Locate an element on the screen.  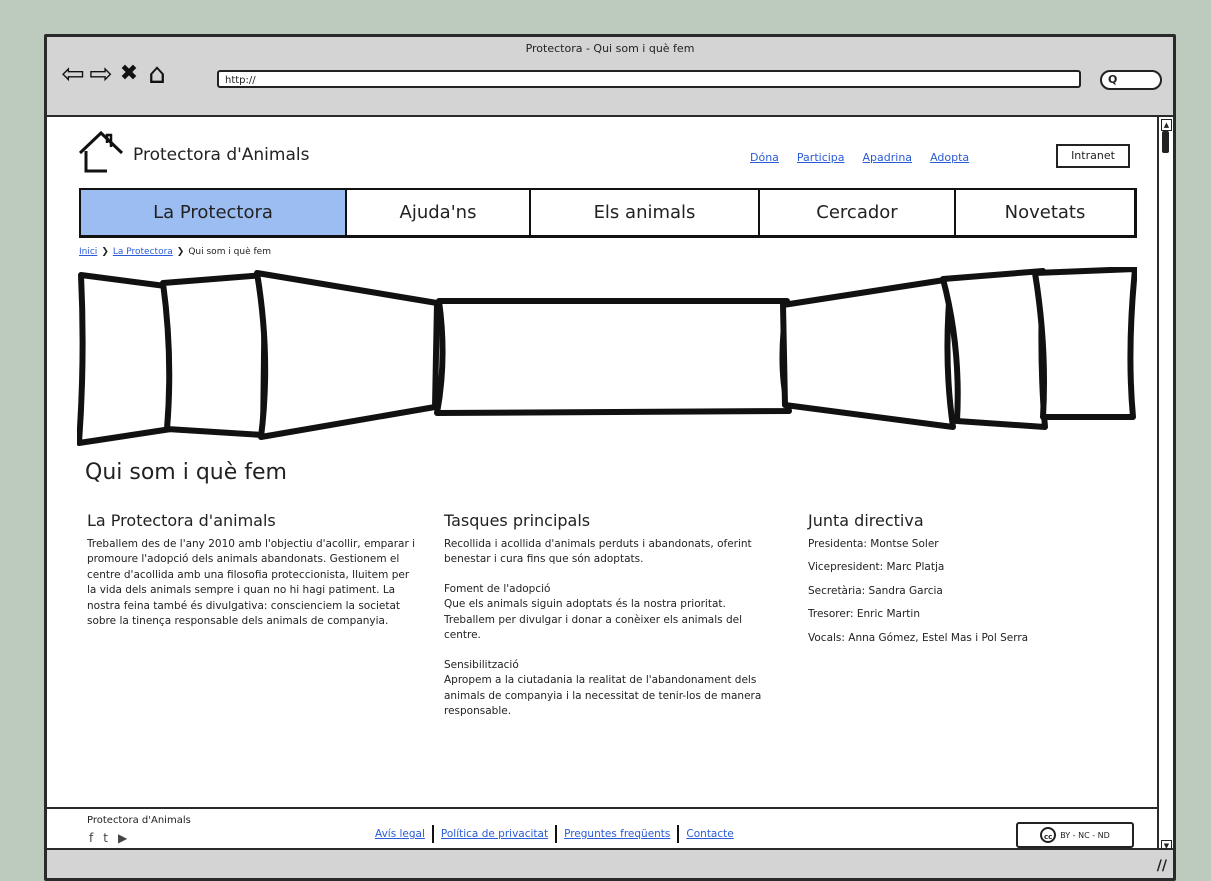
page-title: Qui som i què fem is located at coordinates (186, 472).